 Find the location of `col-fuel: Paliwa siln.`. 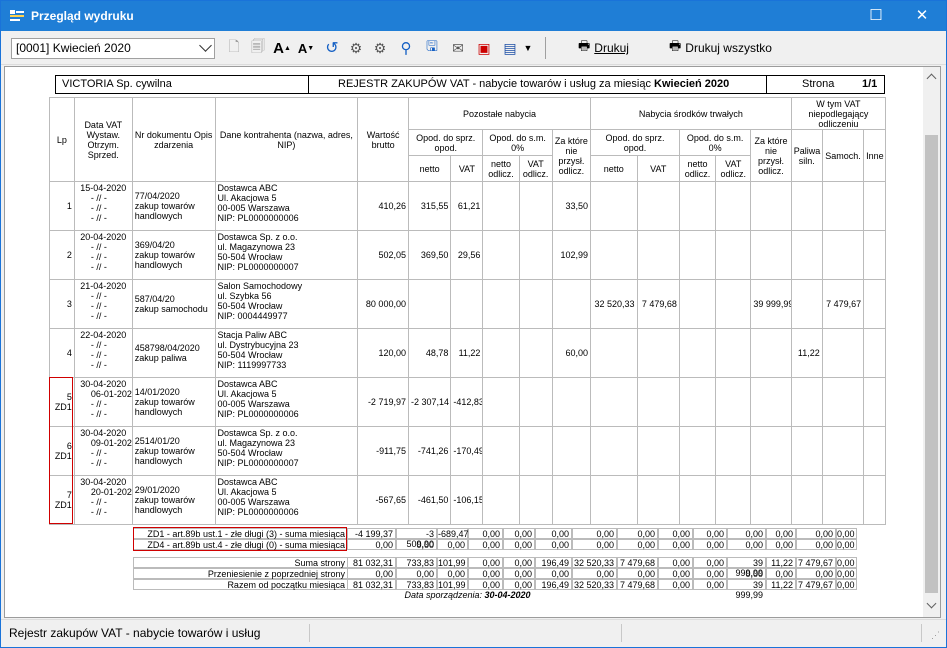

col-fuel: Paliwa siln. is located at coordinates (806, 155).